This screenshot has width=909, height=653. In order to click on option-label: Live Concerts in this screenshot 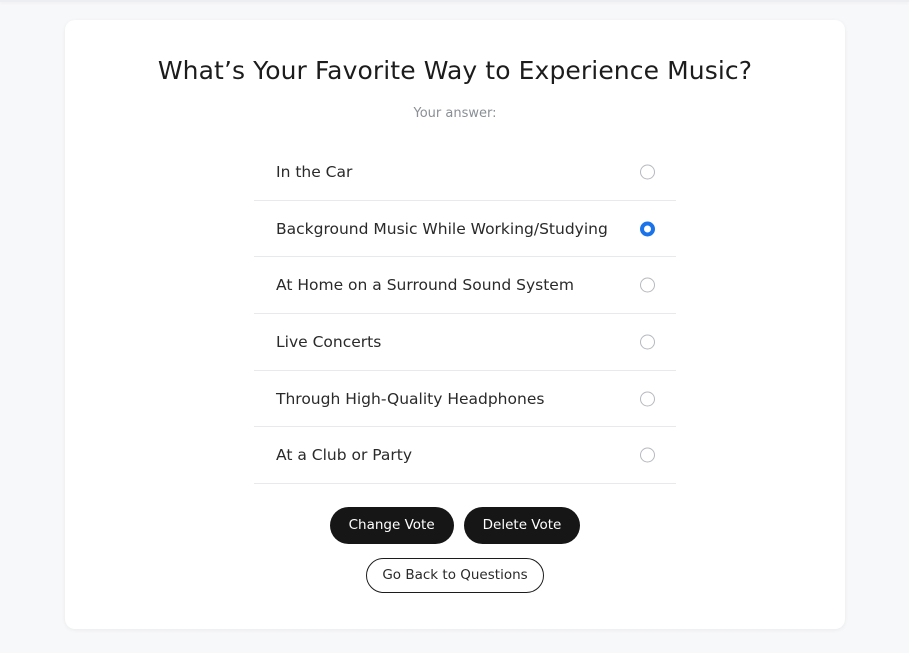, I will do `click(329, 341)`.